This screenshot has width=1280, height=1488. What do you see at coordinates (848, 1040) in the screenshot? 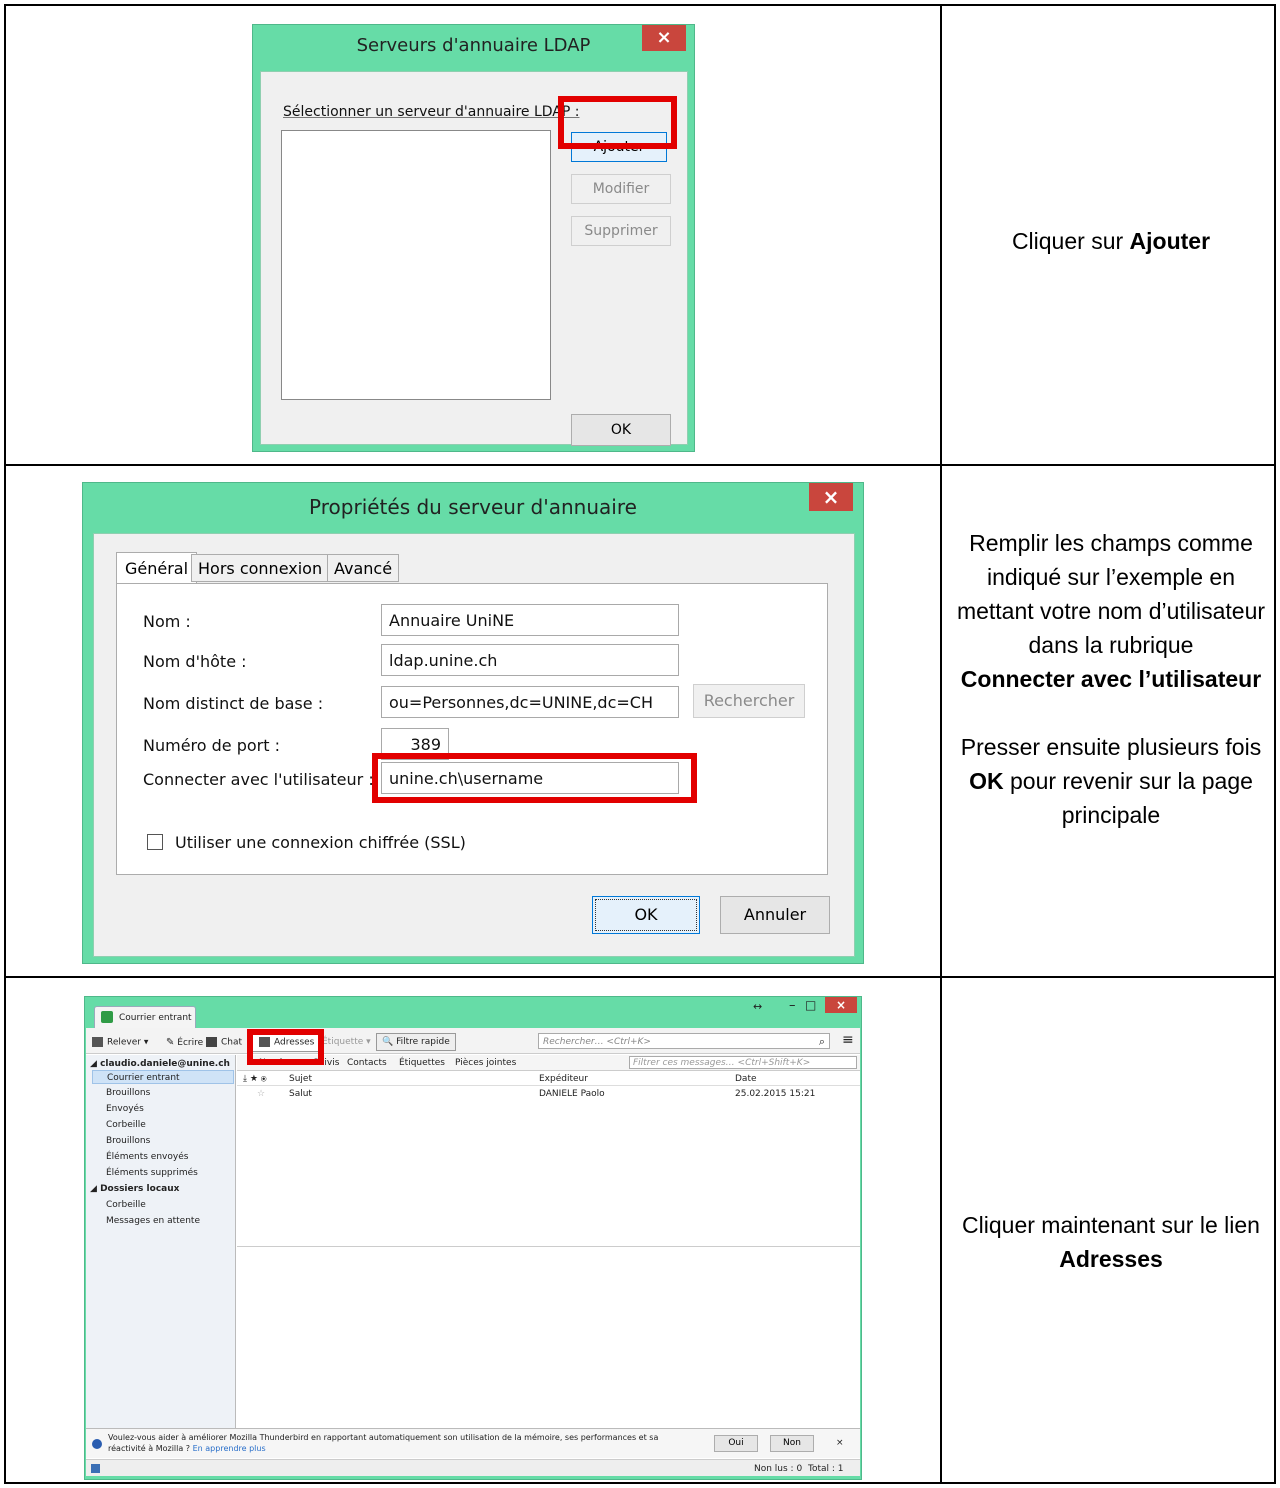
I see `menu-icon: ≡` at bounding box center [848, 1040].